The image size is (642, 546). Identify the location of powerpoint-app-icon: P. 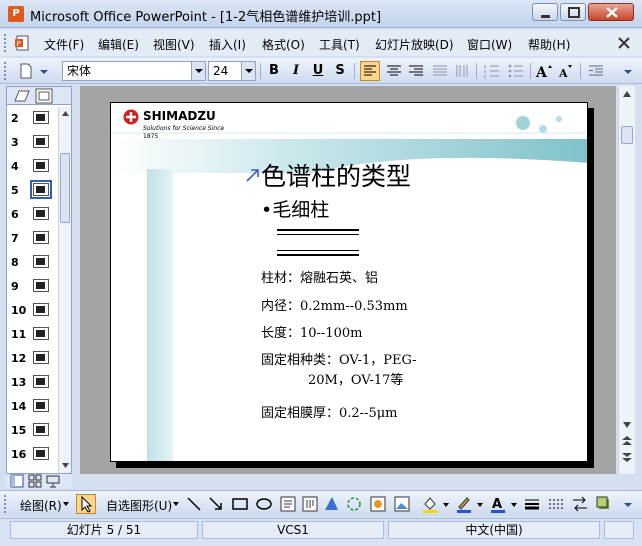
(16, 14).